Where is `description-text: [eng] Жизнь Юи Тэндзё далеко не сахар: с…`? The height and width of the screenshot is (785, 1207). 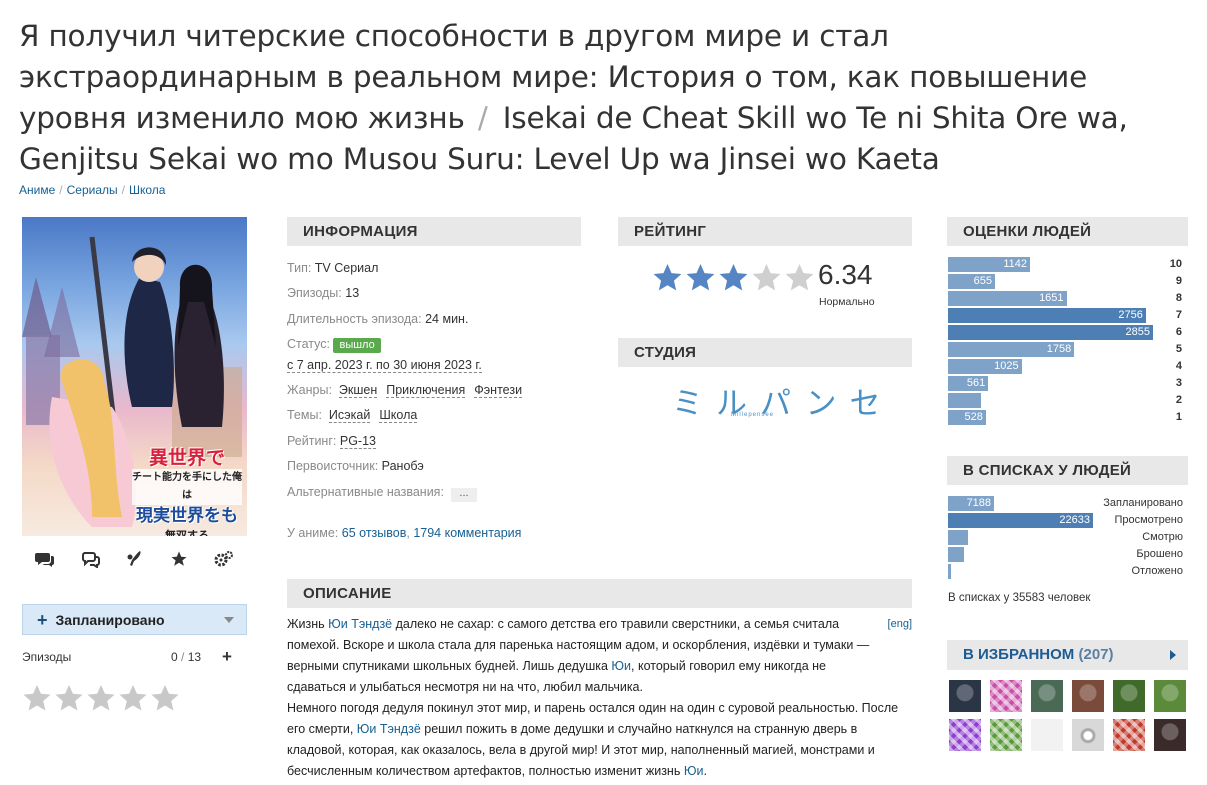
description-text: [eng] Жизнь Юи Тэндзё далеко не сахар: с… is located at coordinates (599, 698).